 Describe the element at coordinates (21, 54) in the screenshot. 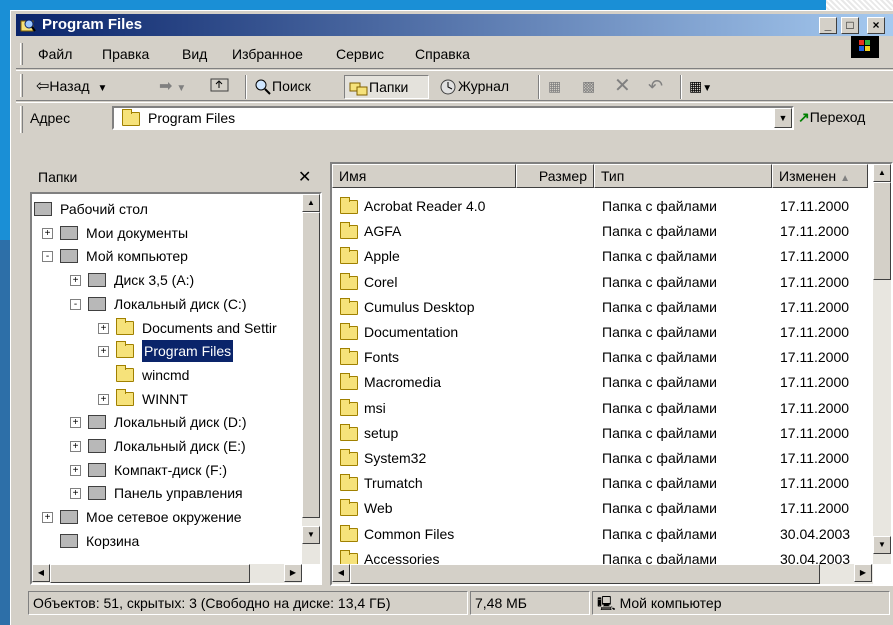

I see `menu-grip` at that location.